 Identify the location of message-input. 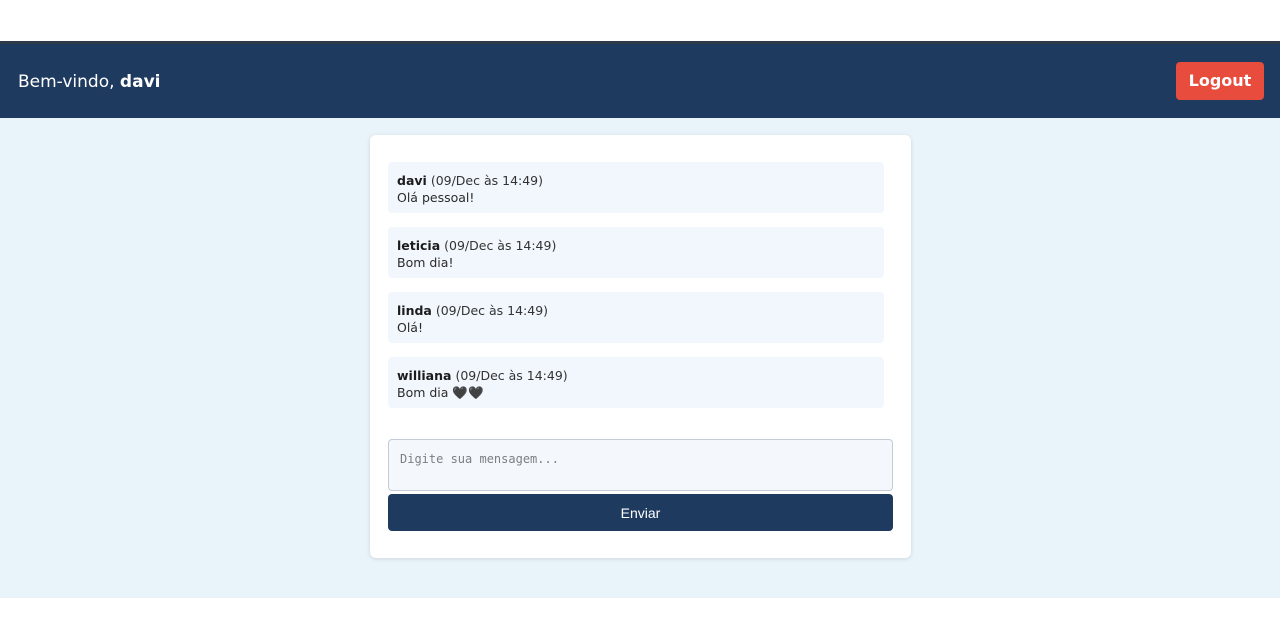
(640, 465).